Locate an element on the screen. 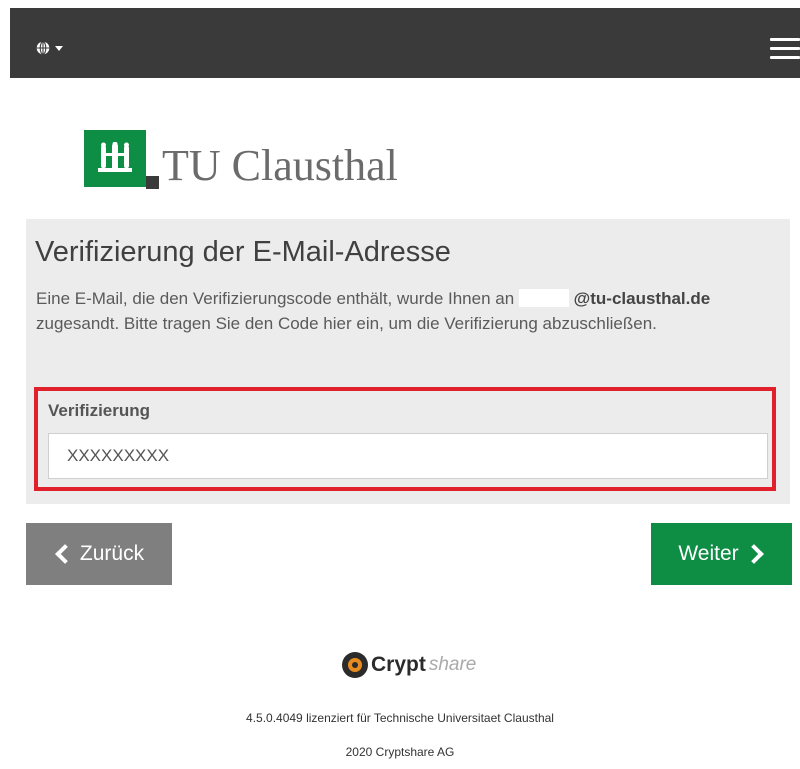 The height and width of the screenshot is (769, 800). tu-clausthal-logo: TU Clausthal is located at coordinates (254, 163).